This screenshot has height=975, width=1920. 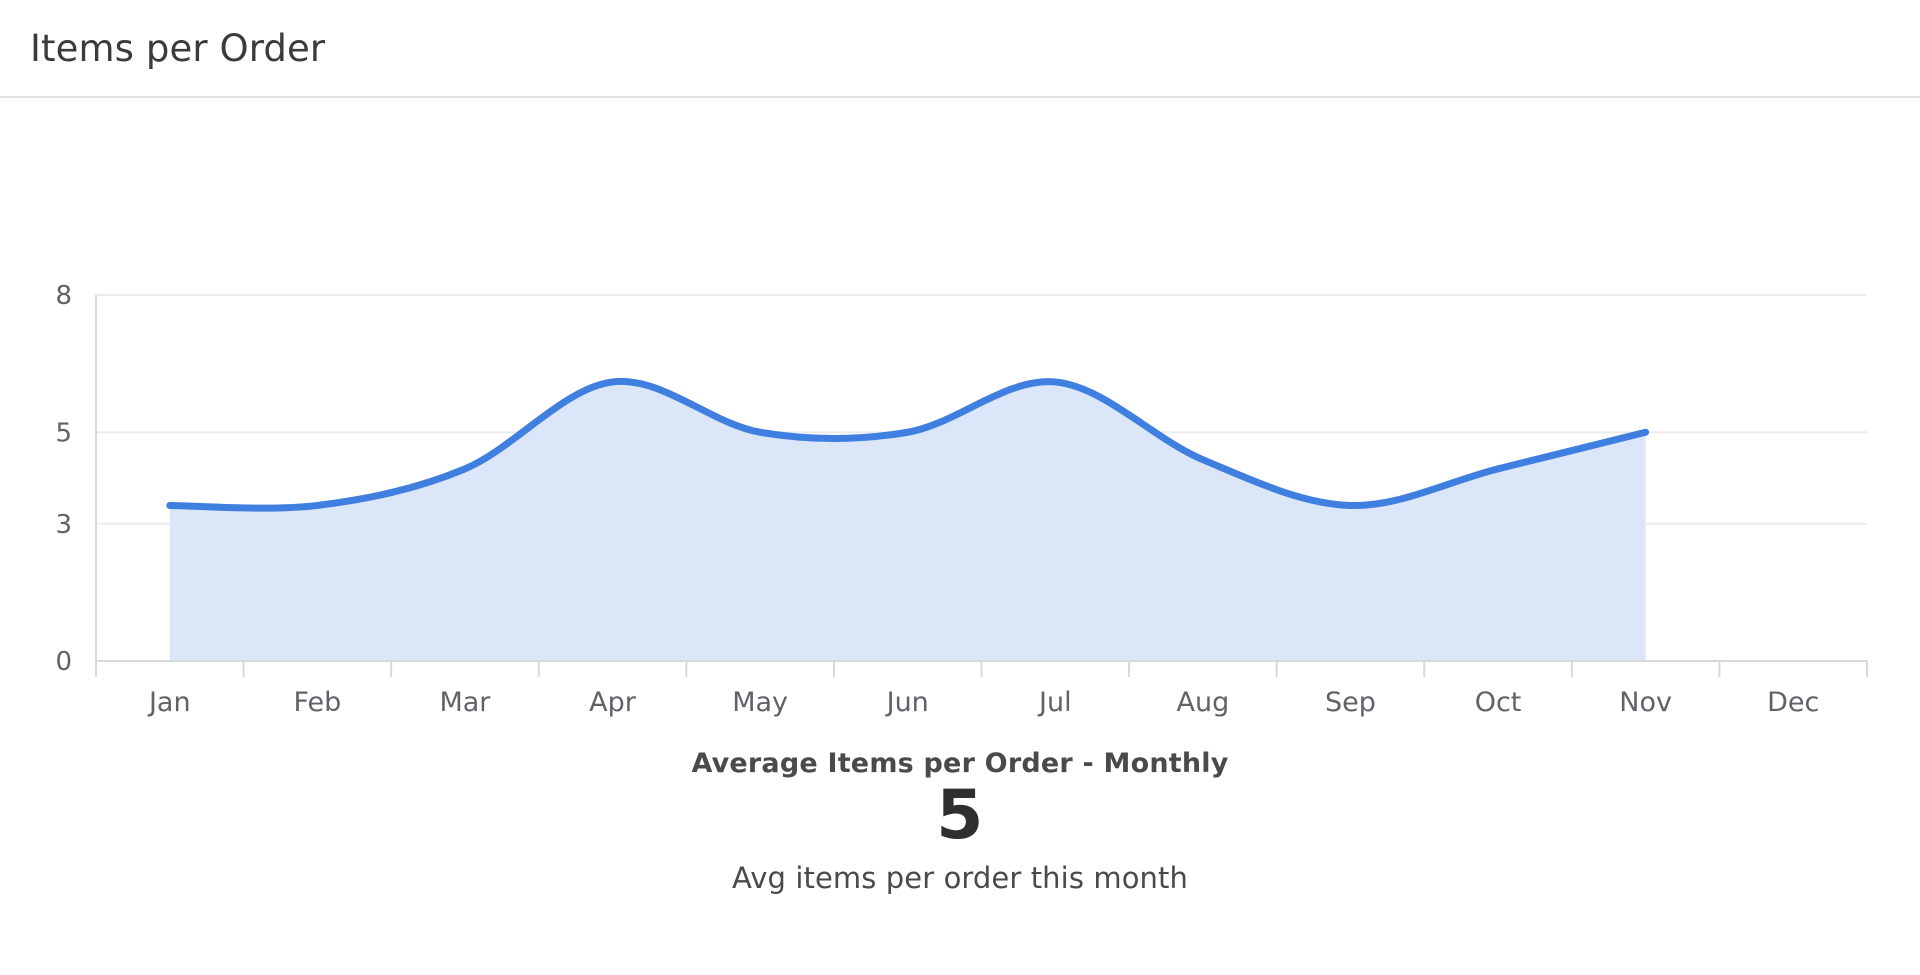 I want to click on chart-caption: Average Items per Order - Monthly, so click(x=960, y=763).